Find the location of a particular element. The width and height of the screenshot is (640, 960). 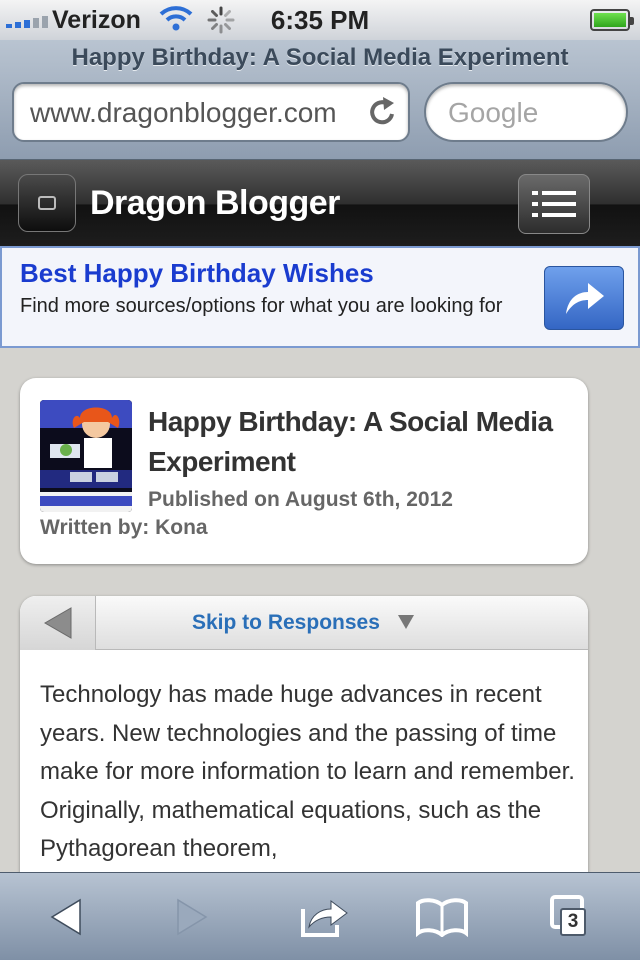

share-button is located at coordinates (324, 917).